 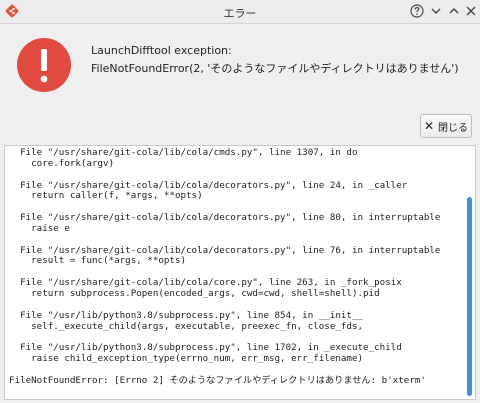 I want to click on close-icon, so click(x=471, y=11).